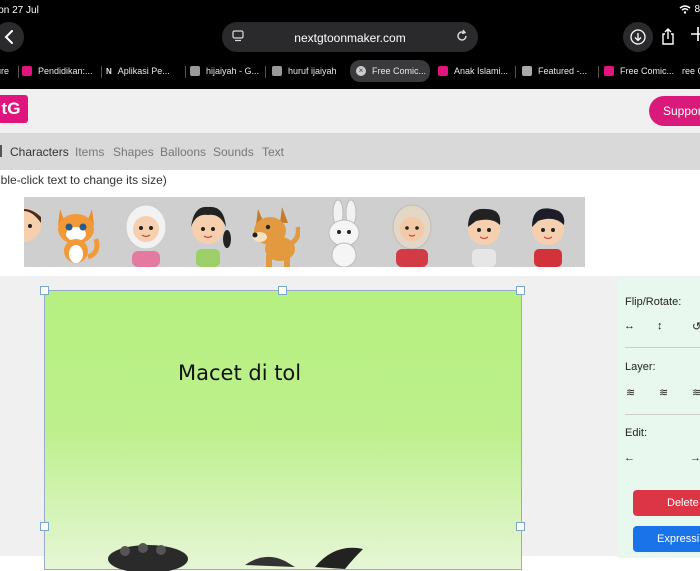 The image size is (700, 571). I want to click on resize-handle-right, so click(520, 526).